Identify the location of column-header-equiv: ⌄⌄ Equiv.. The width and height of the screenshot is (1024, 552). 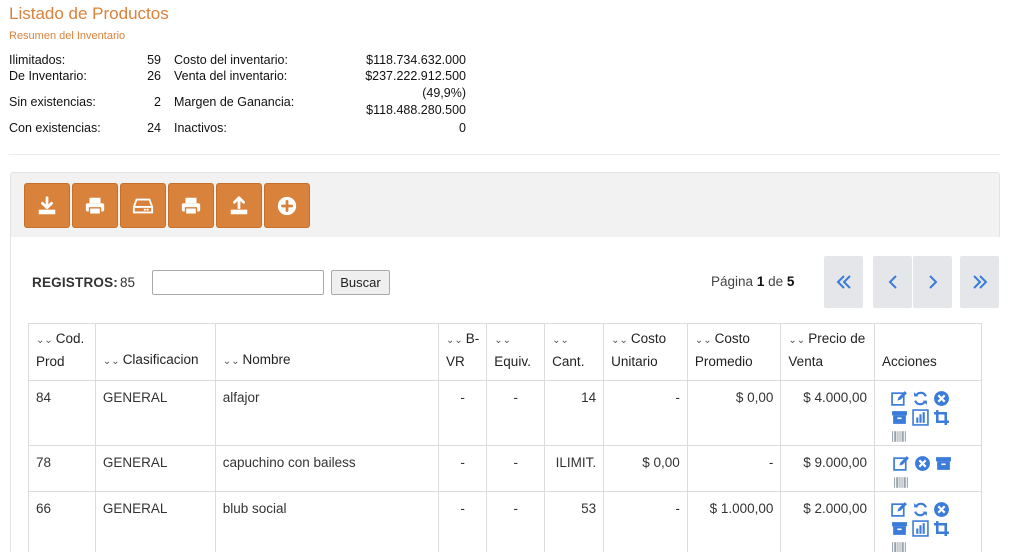
(516, 352).